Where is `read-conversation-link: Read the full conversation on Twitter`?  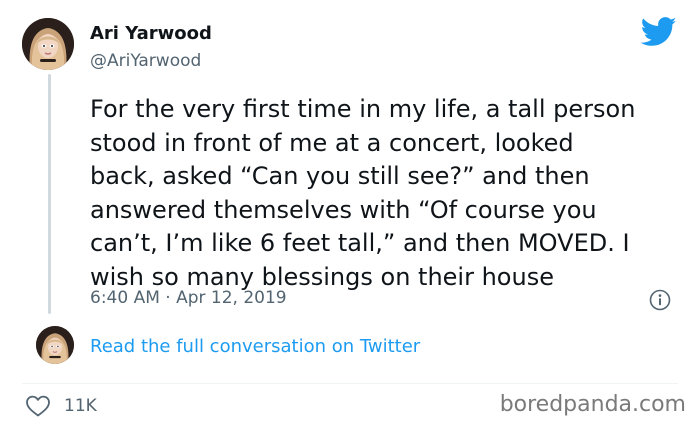 read-conversation-link: Read the full conversation on Twitter is located at coordinates (255, 346).